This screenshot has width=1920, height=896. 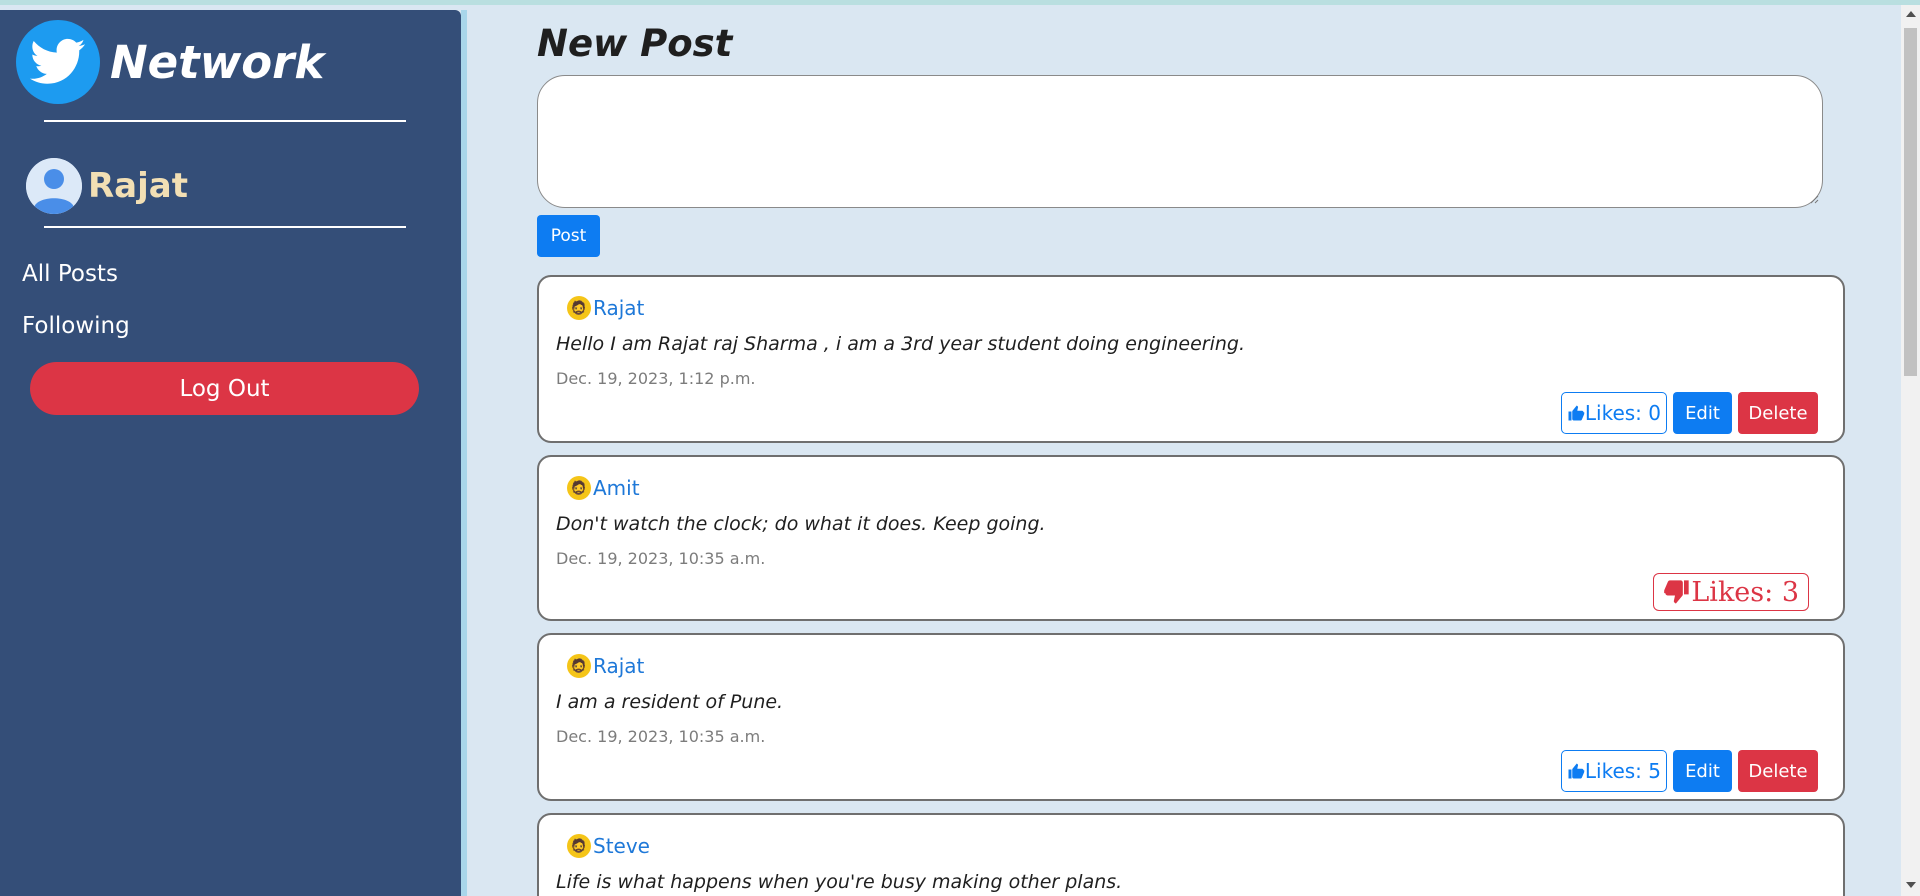 What do you see at coordinates (1910, 450) in the screenshot?
I see `vertical-scrollbar` at bounding box center [1910, 450].